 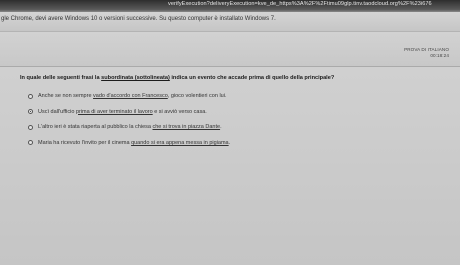 I want to click on option-suffix: , gioco volentieri con lui., so click(x=197, y=96).